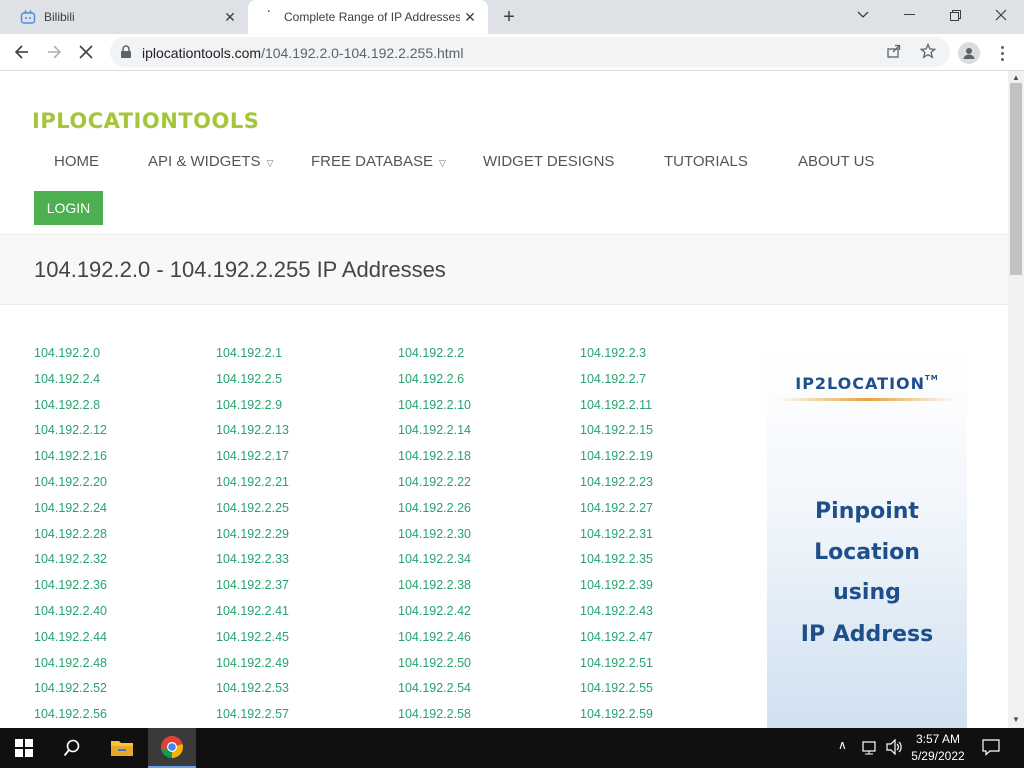  I want to click on bookmark-star-icon, so click(928, 53).